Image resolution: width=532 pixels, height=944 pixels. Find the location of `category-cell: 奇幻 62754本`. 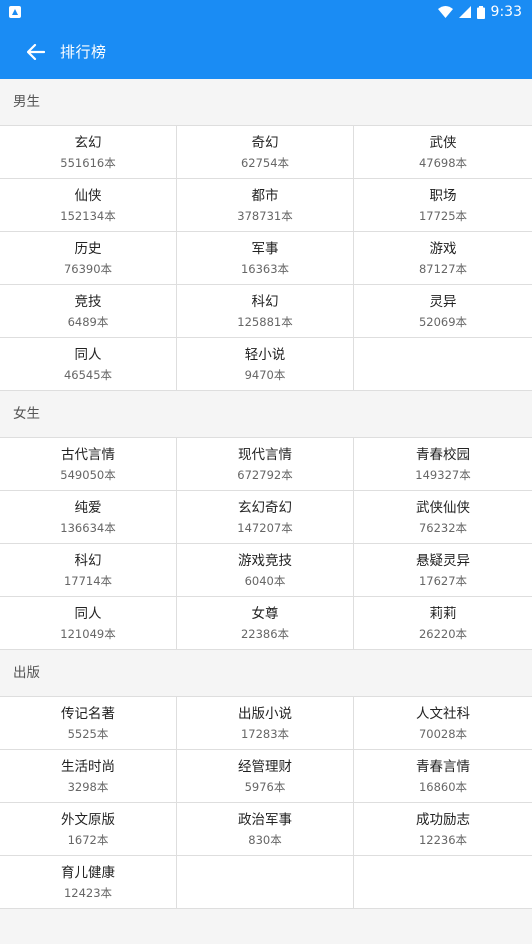

category-cell: 奇幻 62754本 is located at coordinates (265, 152).